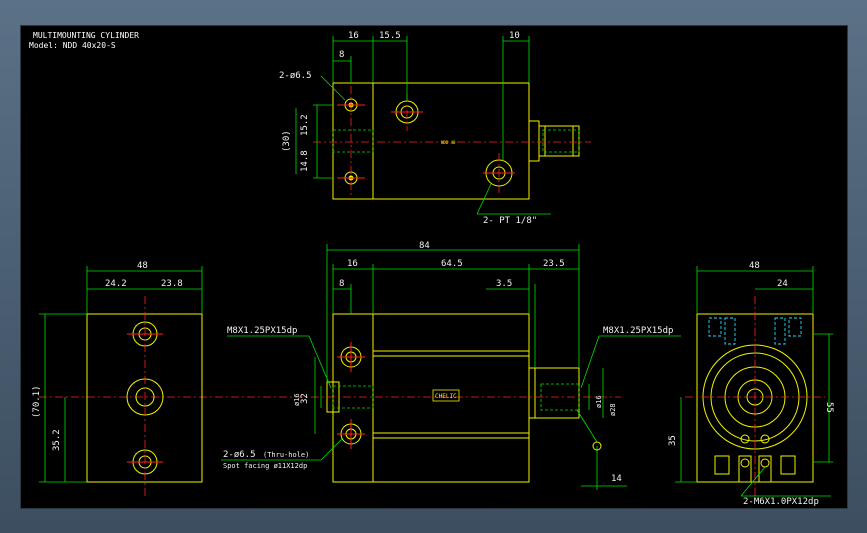 The height and width of the screenshot is (533, 867). What do you see at coordinates (286, 455) in the screenshot?
I see `hole-note-thru: (Thru-hole)` at bounding box center [286, 455].